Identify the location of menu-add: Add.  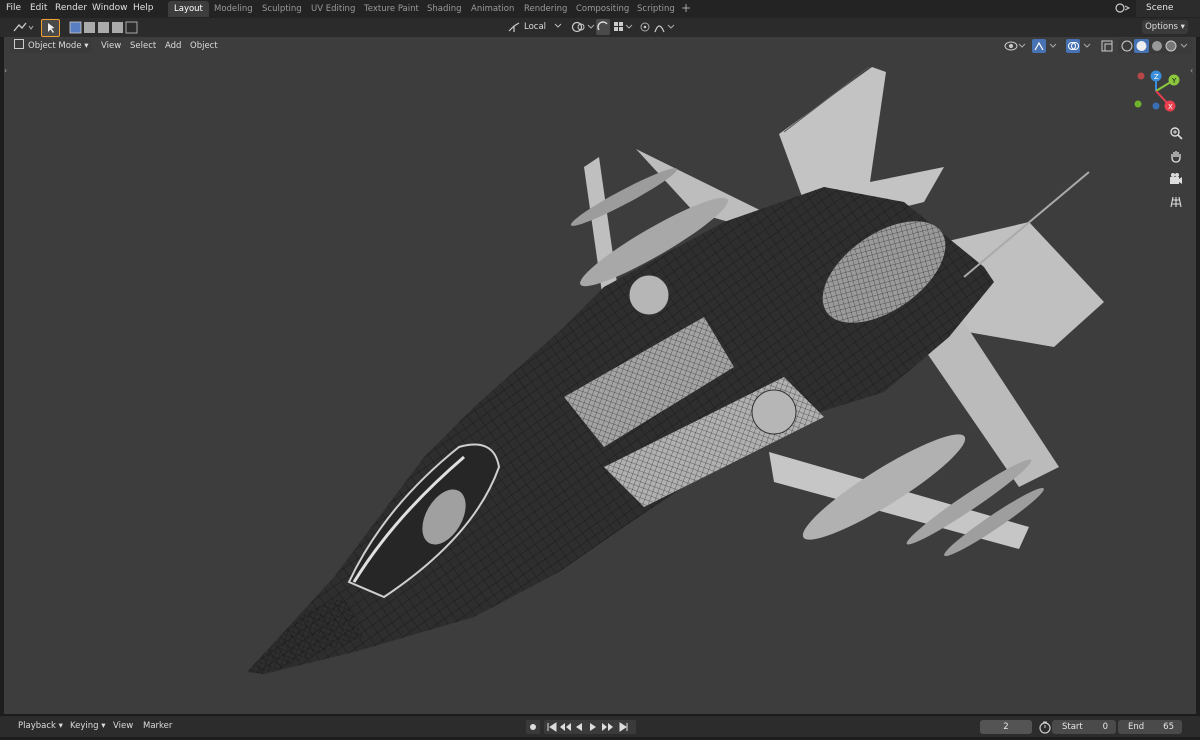
(173, 46).